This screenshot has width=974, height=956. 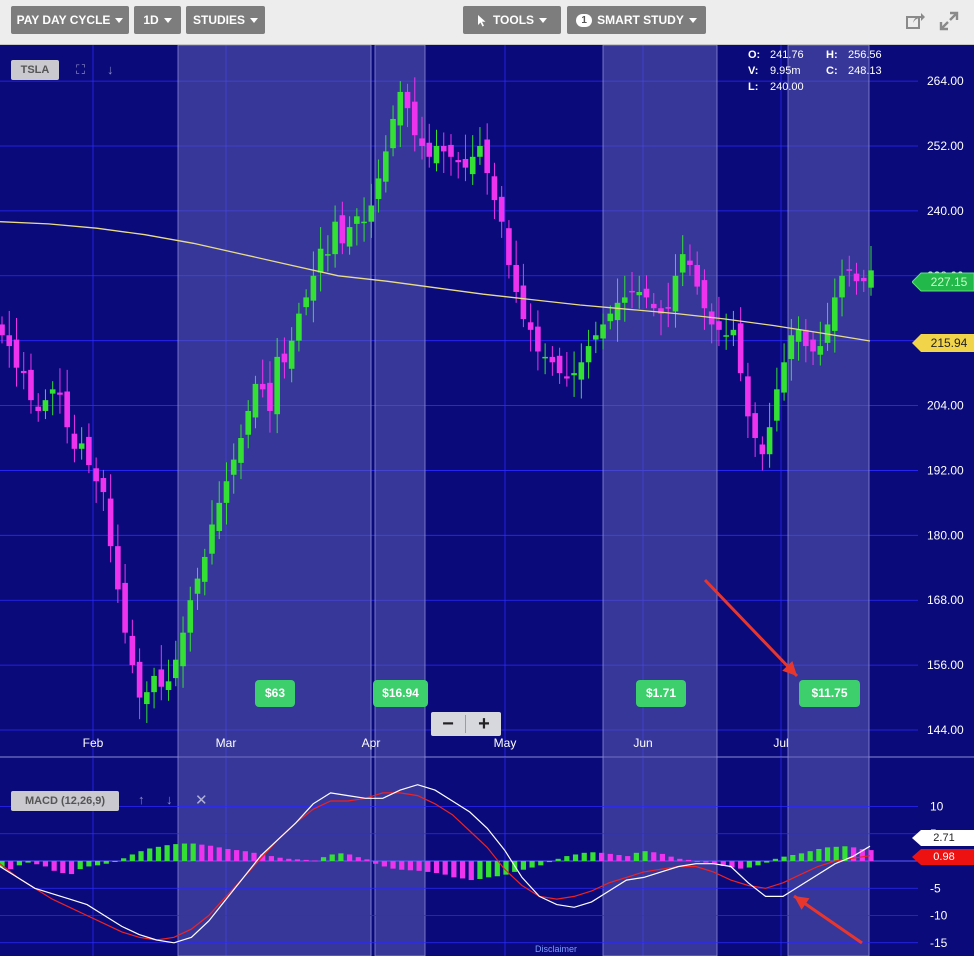 What do you see at coordinates (400, 500) in the screenshot?
I see `cycle-band` at bounding box center [400, 500].